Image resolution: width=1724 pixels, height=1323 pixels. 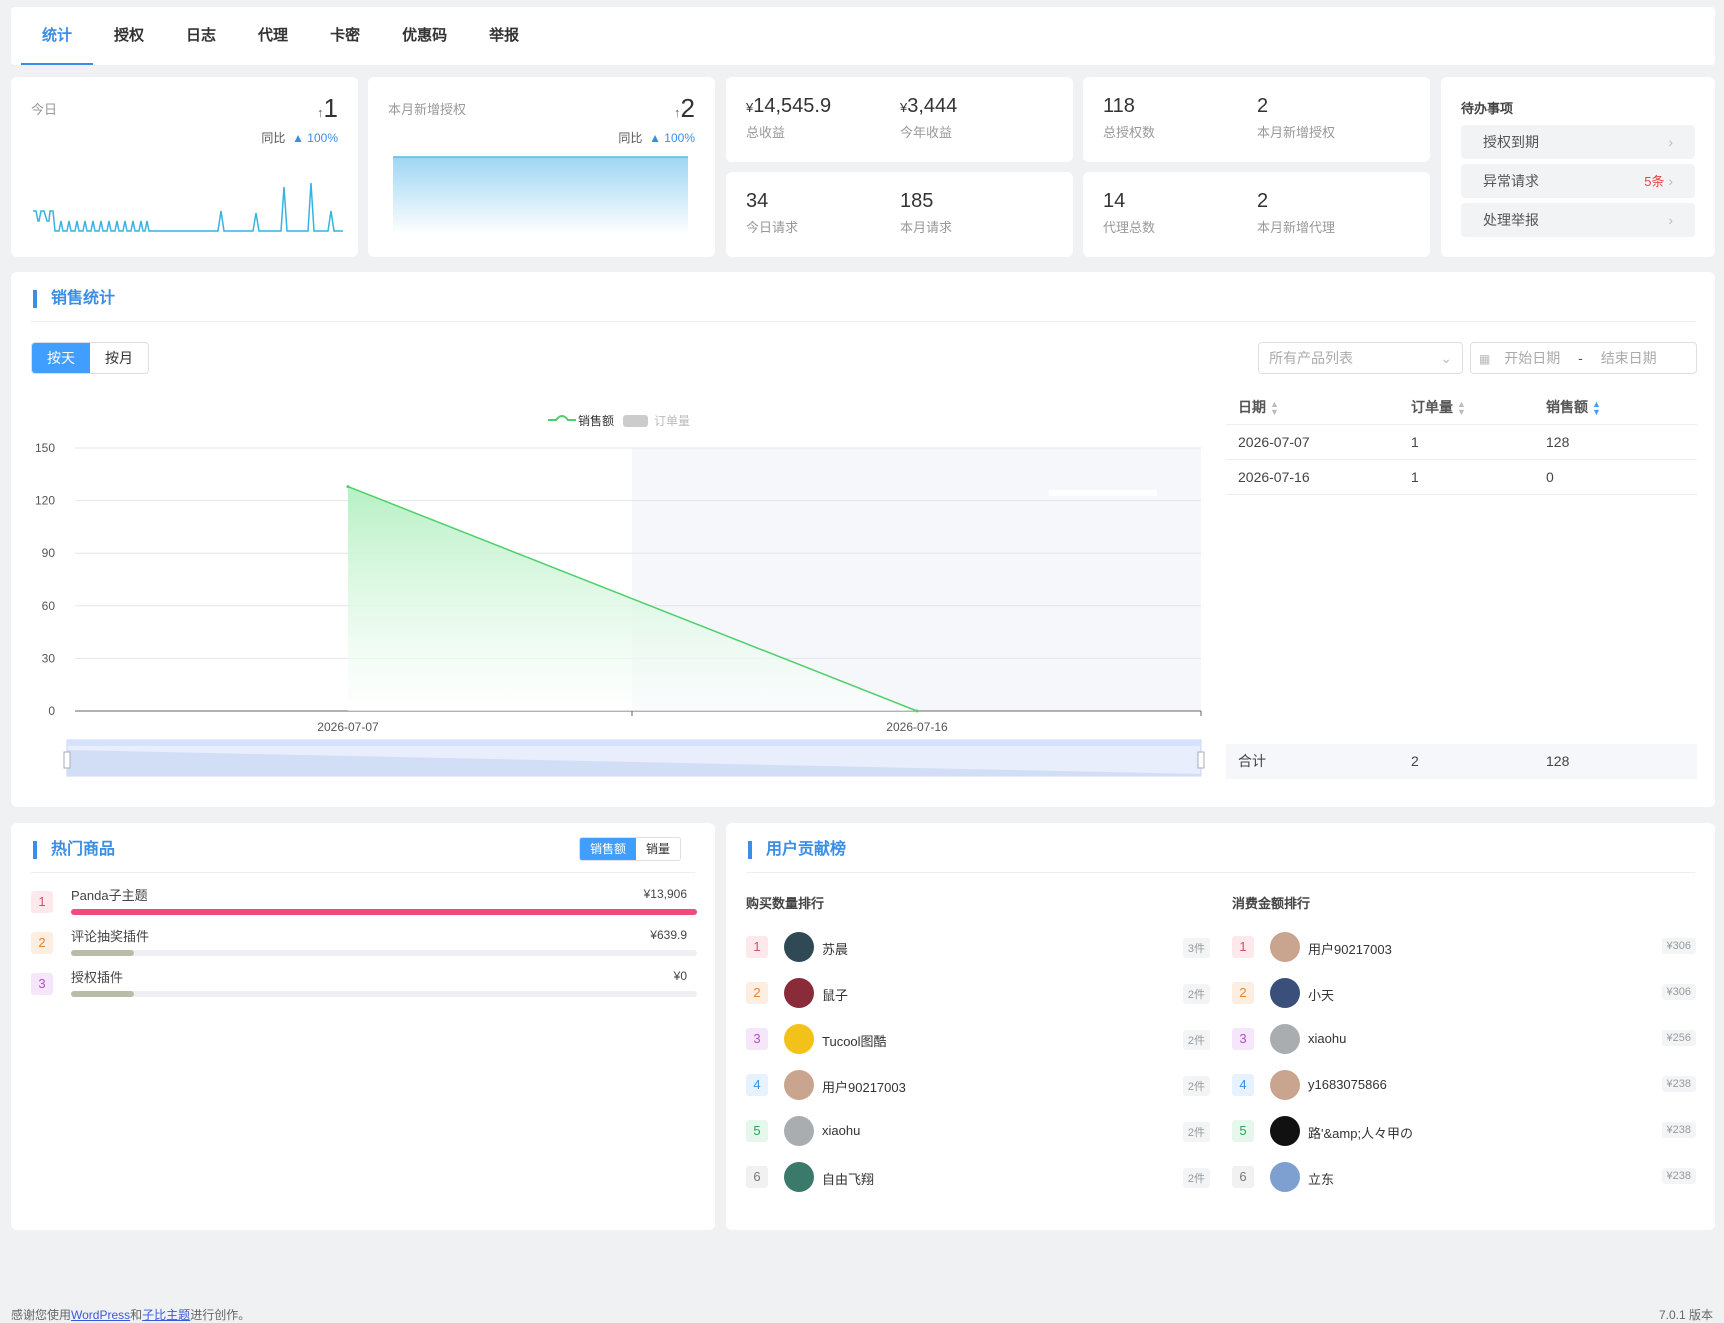 What do you see at coordinates (49, 606) in the screenshot?
I see `y-tick-label: 60` at bounding box center [49, 606].